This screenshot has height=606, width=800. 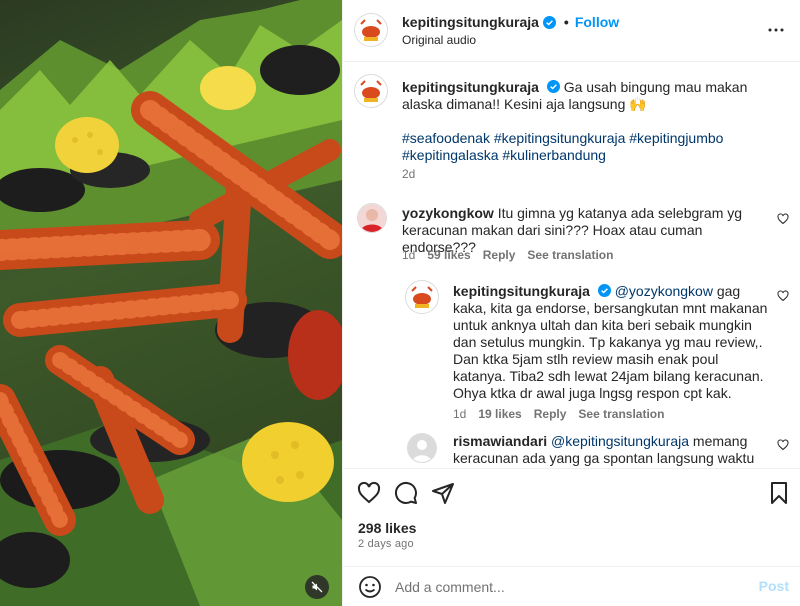 What do you see at coordinates (664, 291) in the screenshot?
I see `reply-mention: @yozykongkow` at bounding box center [664, 291].